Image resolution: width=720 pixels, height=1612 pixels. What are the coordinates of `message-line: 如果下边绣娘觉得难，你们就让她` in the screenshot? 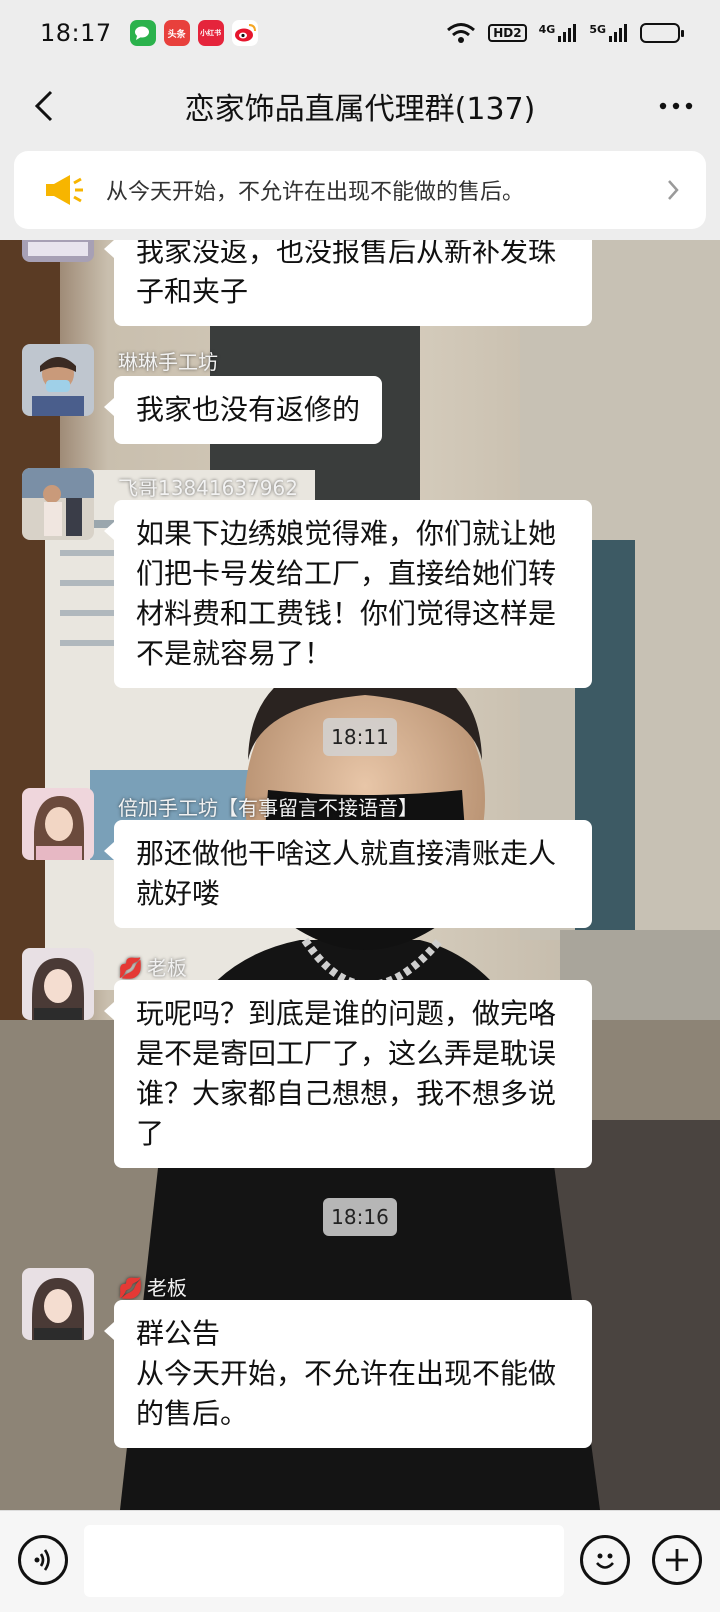 It's located at (346, 533).